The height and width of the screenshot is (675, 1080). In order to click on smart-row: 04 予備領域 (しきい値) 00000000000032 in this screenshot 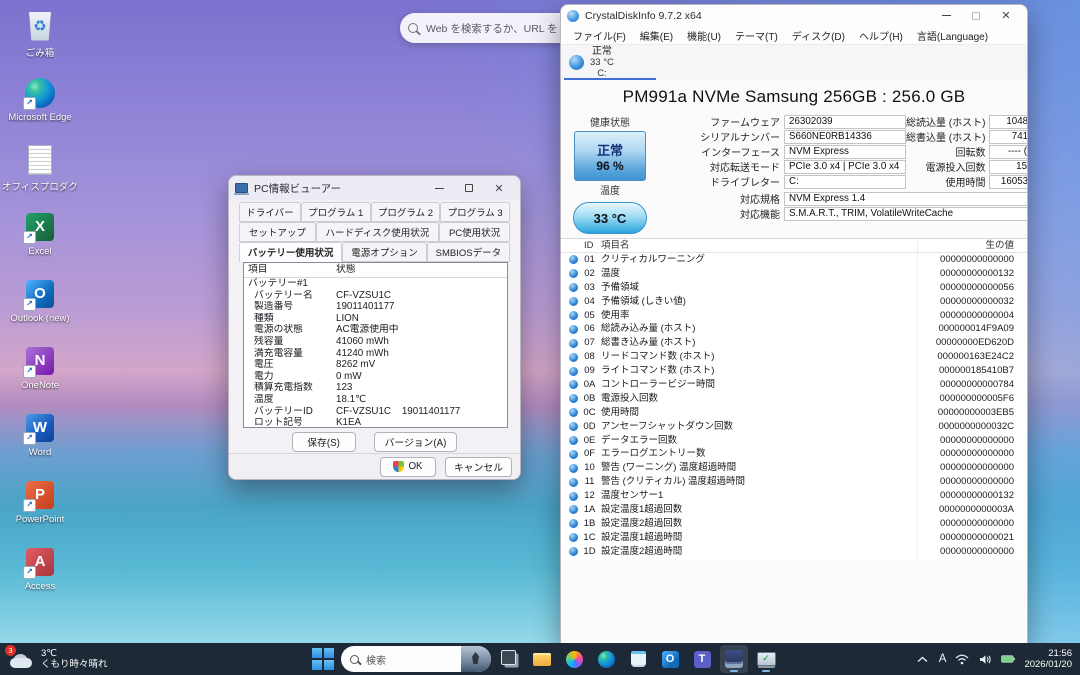, I will do `click(794, 301)`.